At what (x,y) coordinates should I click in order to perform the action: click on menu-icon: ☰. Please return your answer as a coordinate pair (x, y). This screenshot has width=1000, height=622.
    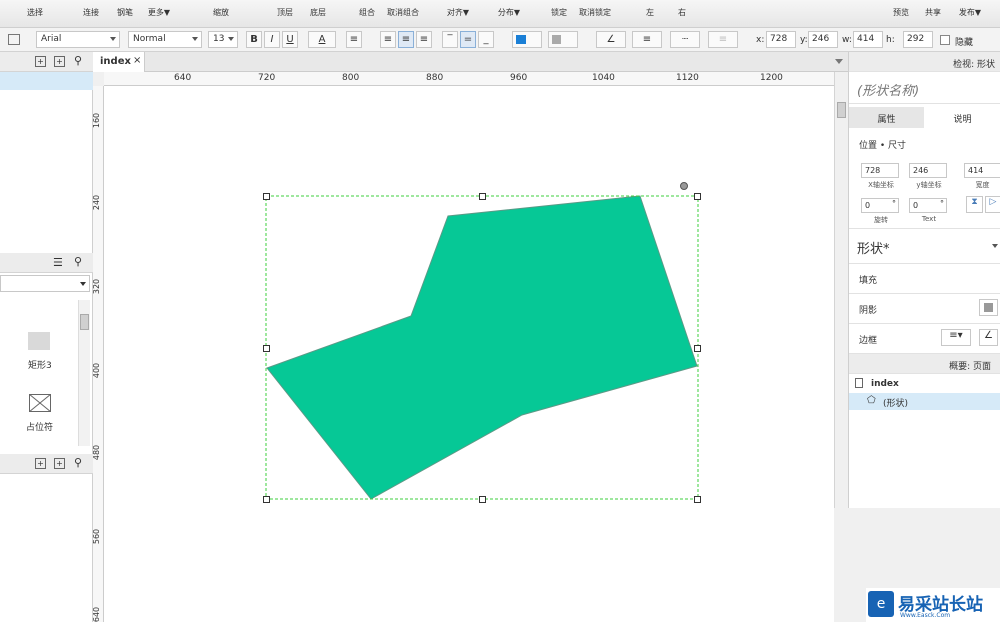
    Looking at the image, I should click on (58, 262).